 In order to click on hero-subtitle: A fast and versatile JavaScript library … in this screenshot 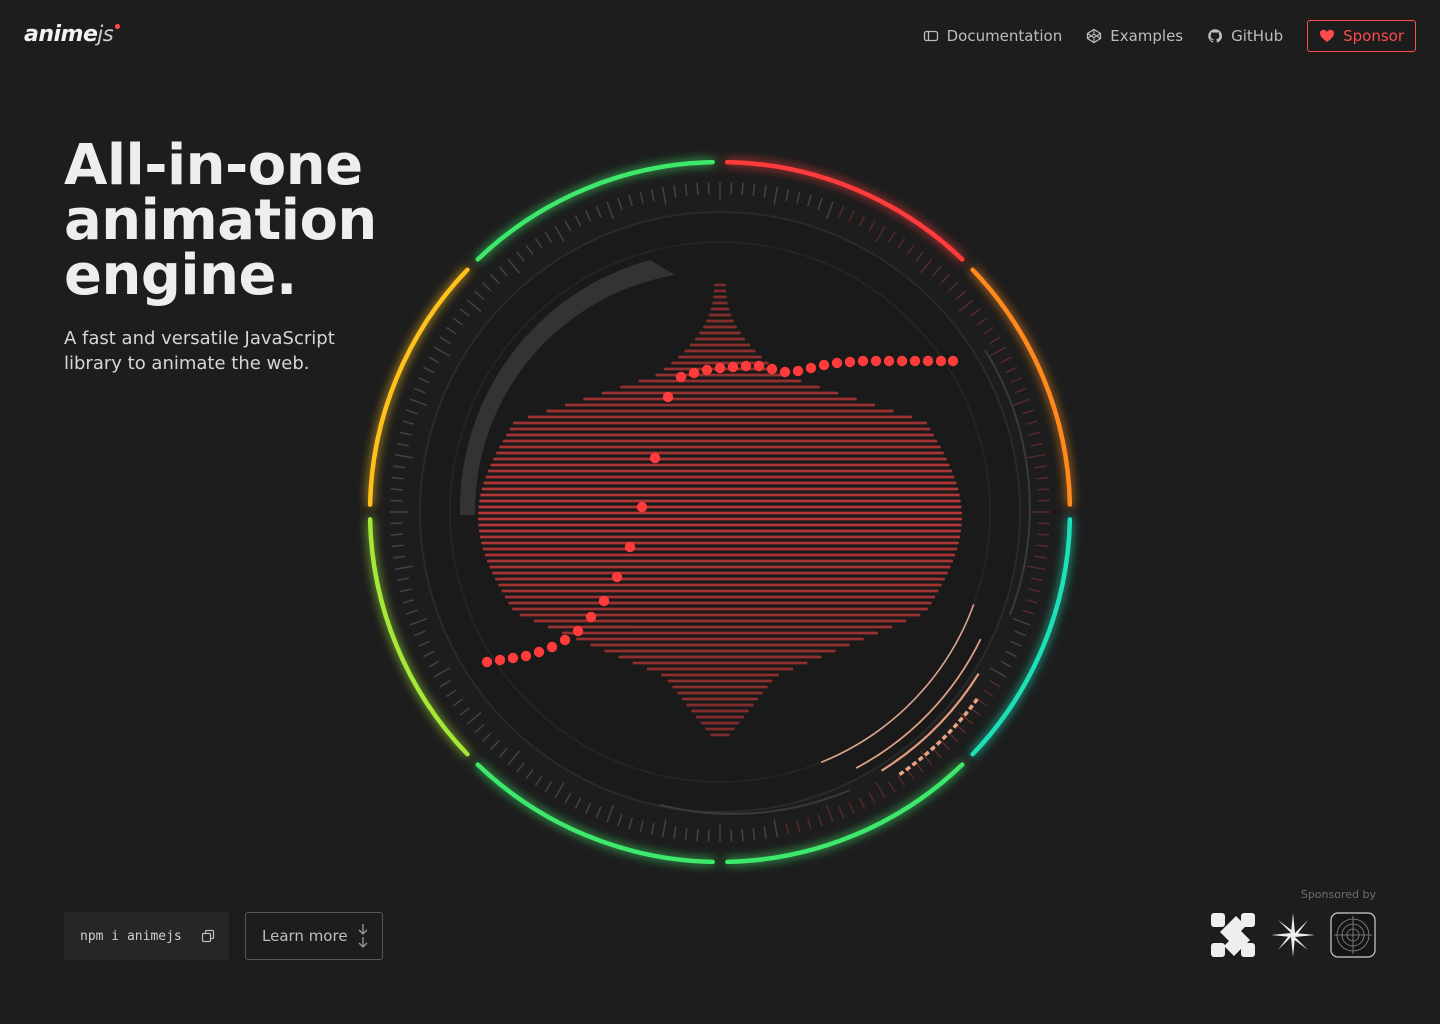, I will do `click(199, 351)`.